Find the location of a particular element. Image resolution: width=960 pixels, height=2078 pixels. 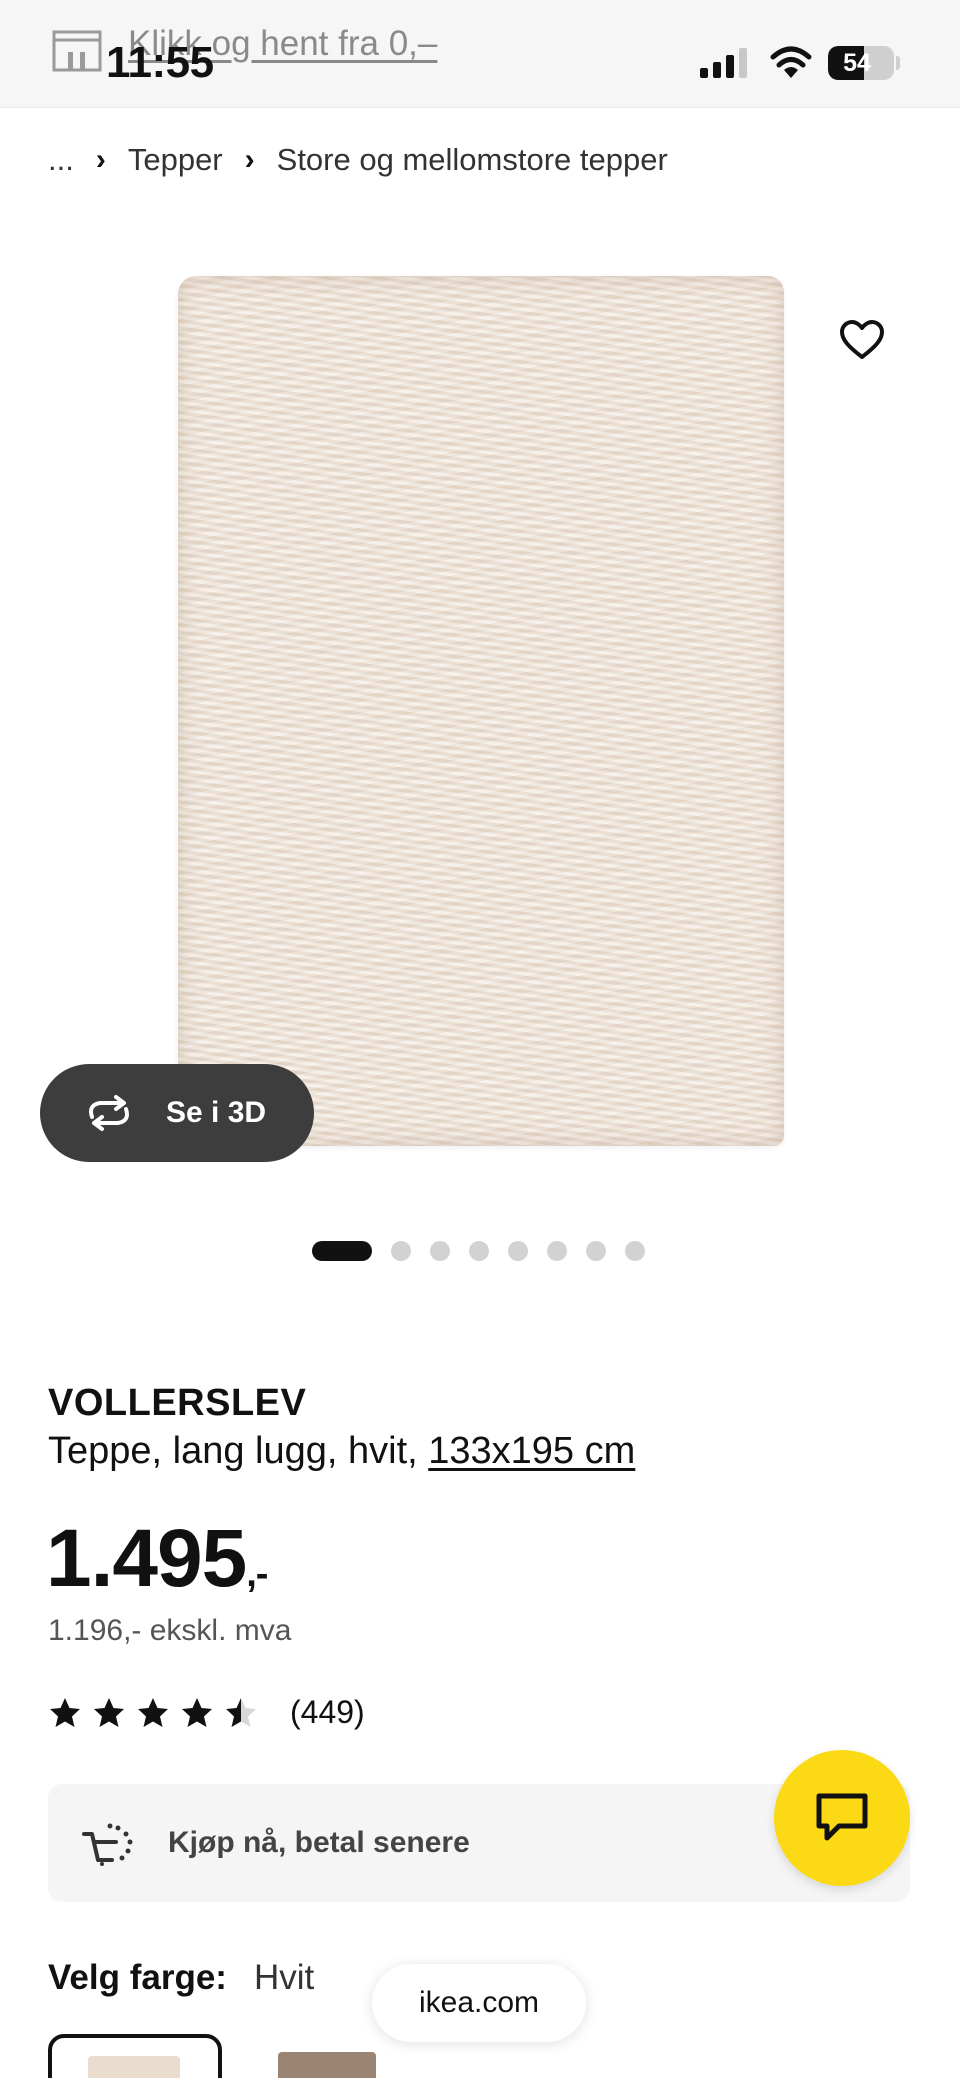

browser-url-bar: ikea.com is located at coordinates (479, 2003).